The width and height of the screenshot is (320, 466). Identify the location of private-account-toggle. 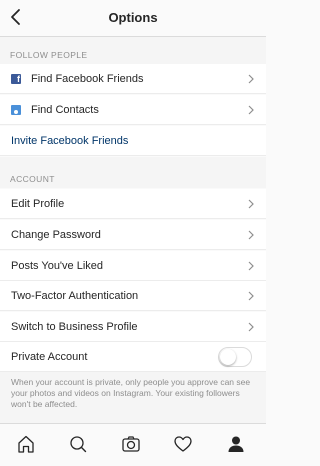
(235, 357).